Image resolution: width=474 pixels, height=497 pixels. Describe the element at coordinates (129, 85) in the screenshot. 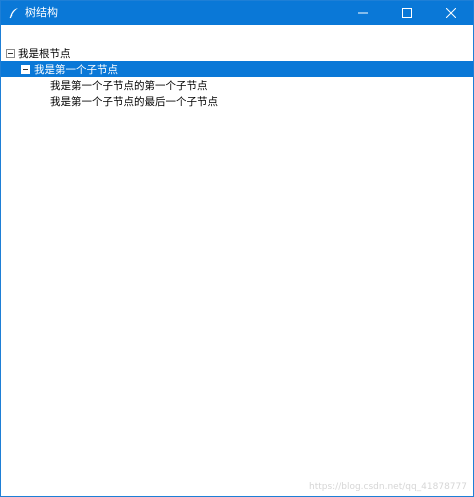

I see `tree-node-label: 我是第一个子节点的第一个子节点` at that location.